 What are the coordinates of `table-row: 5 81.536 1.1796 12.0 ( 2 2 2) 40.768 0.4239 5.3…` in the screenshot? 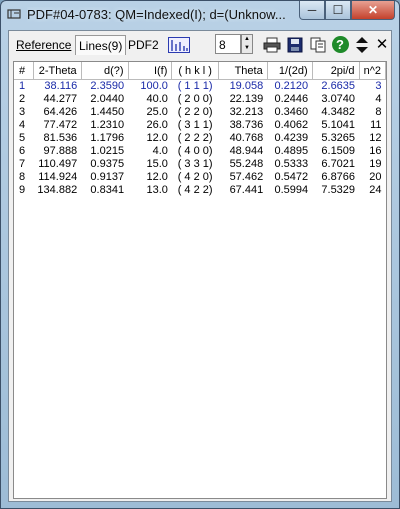 It's located at (200, 138).